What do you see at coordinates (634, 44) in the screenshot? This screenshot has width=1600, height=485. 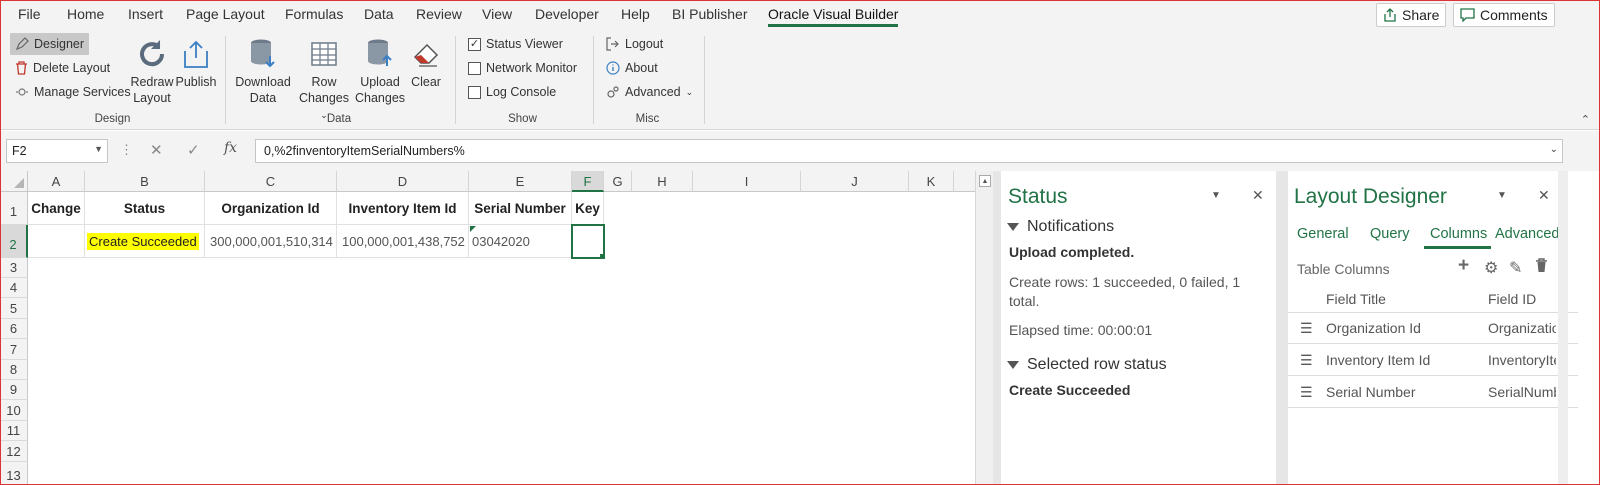 I see `logout-button: Logout` at bounding box center [634, 44].